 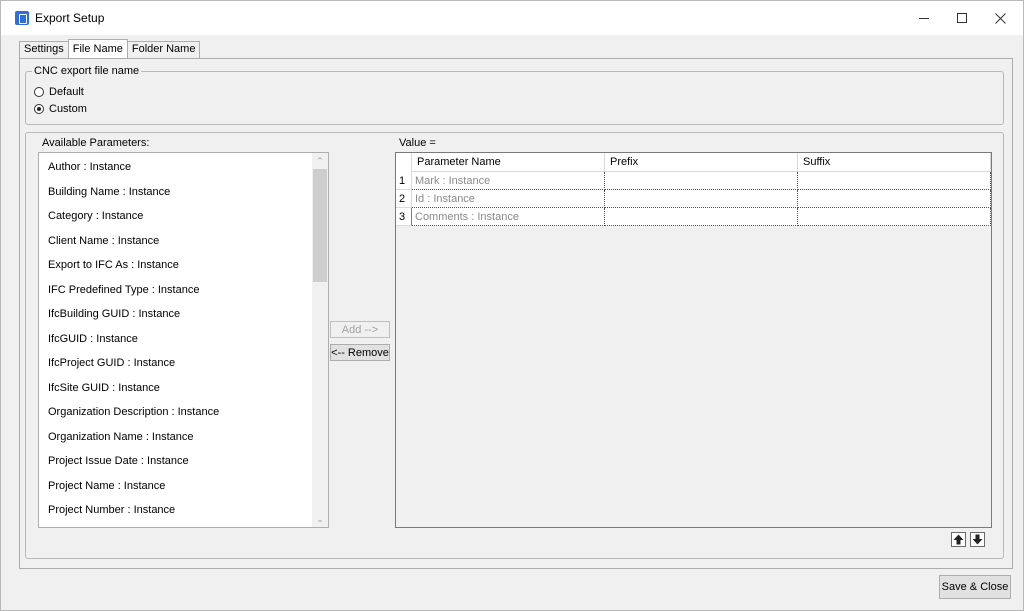 What do you see at coordinates (975, 587) in the screenshot?
I see `save-and-close-button: Save & Close` at bounding box center [975, 587].